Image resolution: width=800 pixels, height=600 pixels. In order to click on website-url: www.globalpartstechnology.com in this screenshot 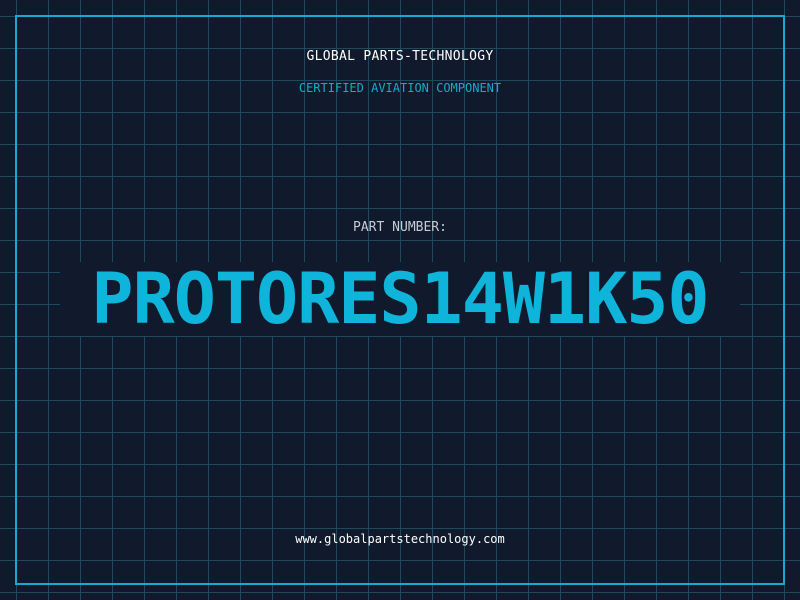, I will do `click(400, 539)`.